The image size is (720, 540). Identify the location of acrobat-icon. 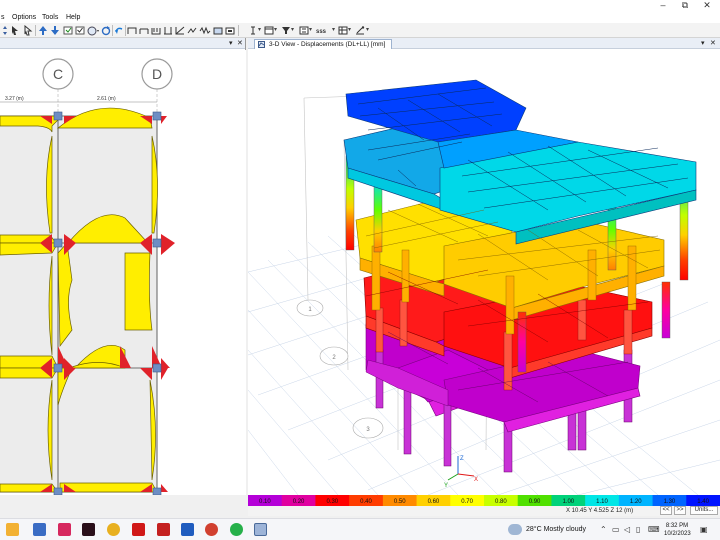
(138, 529).